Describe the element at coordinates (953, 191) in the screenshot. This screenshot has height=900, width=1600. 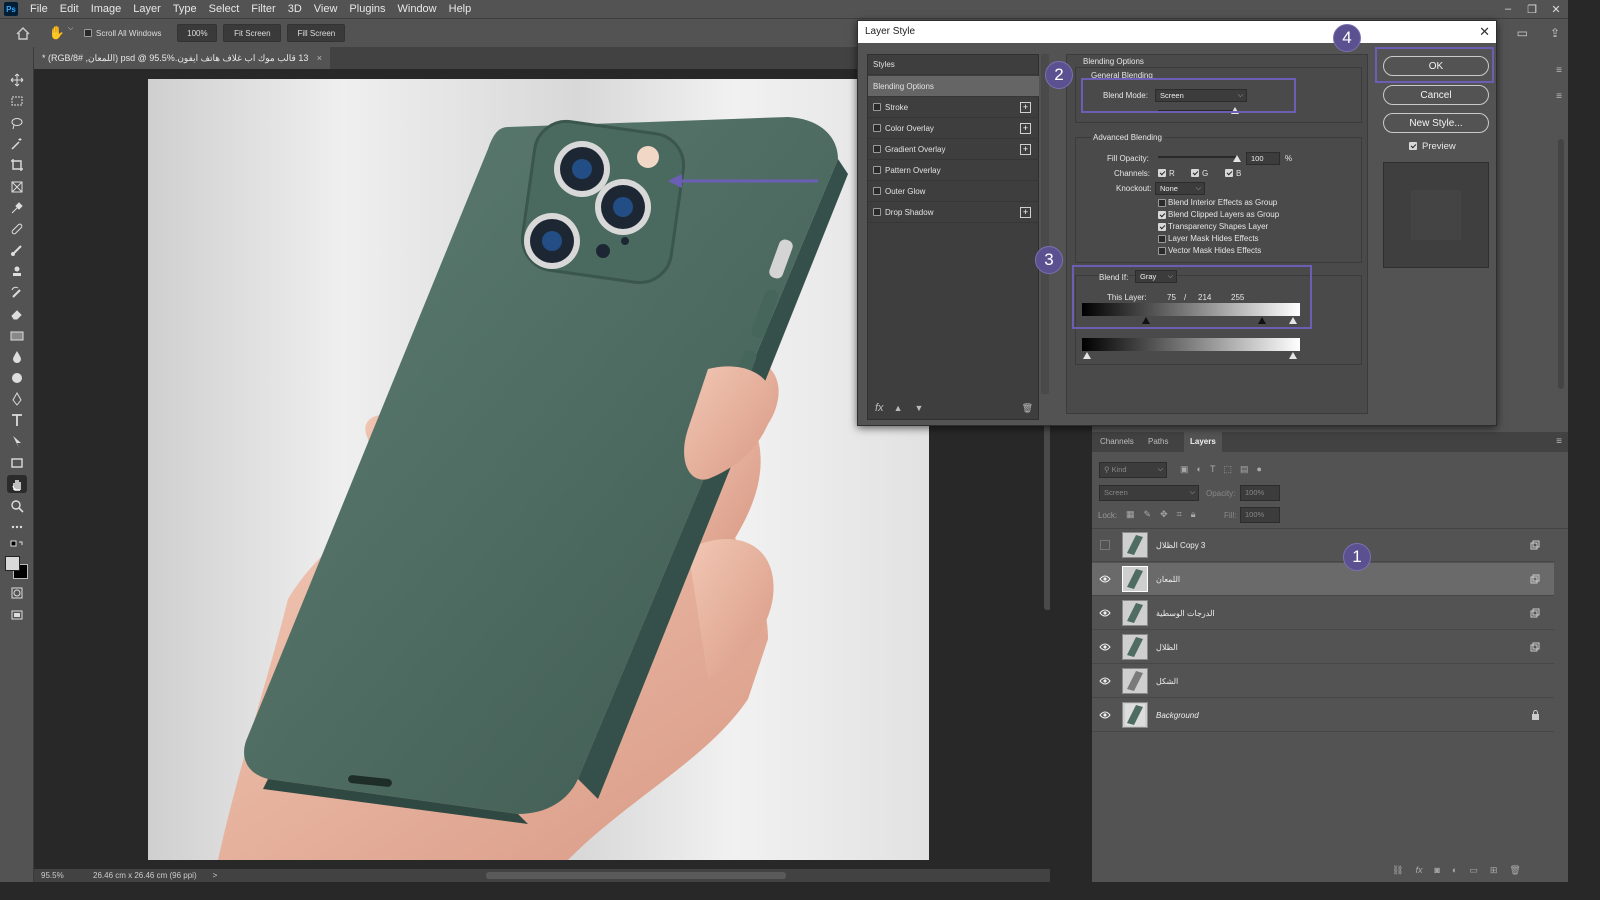
I see `style-outer-glow: Outer Glow` at that location.